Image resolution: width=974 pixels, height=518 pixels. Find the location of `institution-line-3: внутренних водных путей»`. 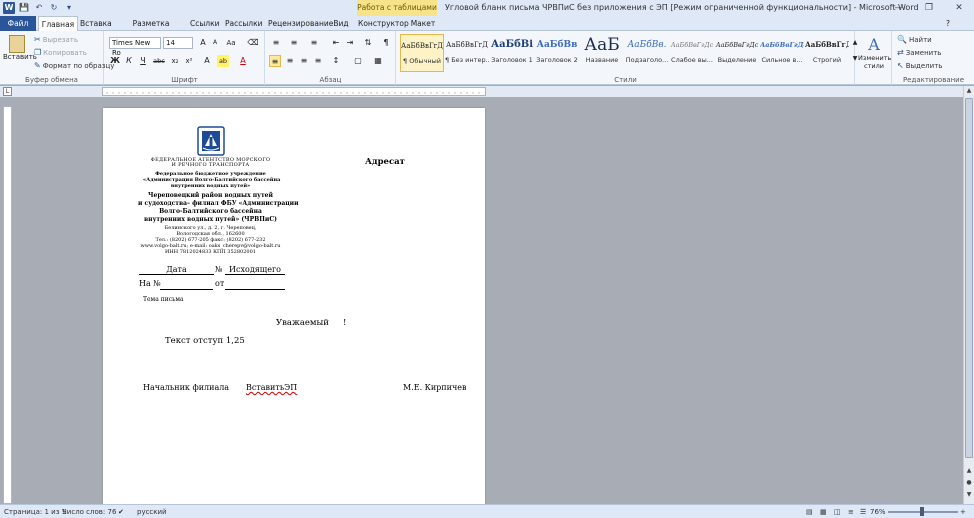

institution-line-3: внутренних водных путей» is located at coordinates (210, 186).